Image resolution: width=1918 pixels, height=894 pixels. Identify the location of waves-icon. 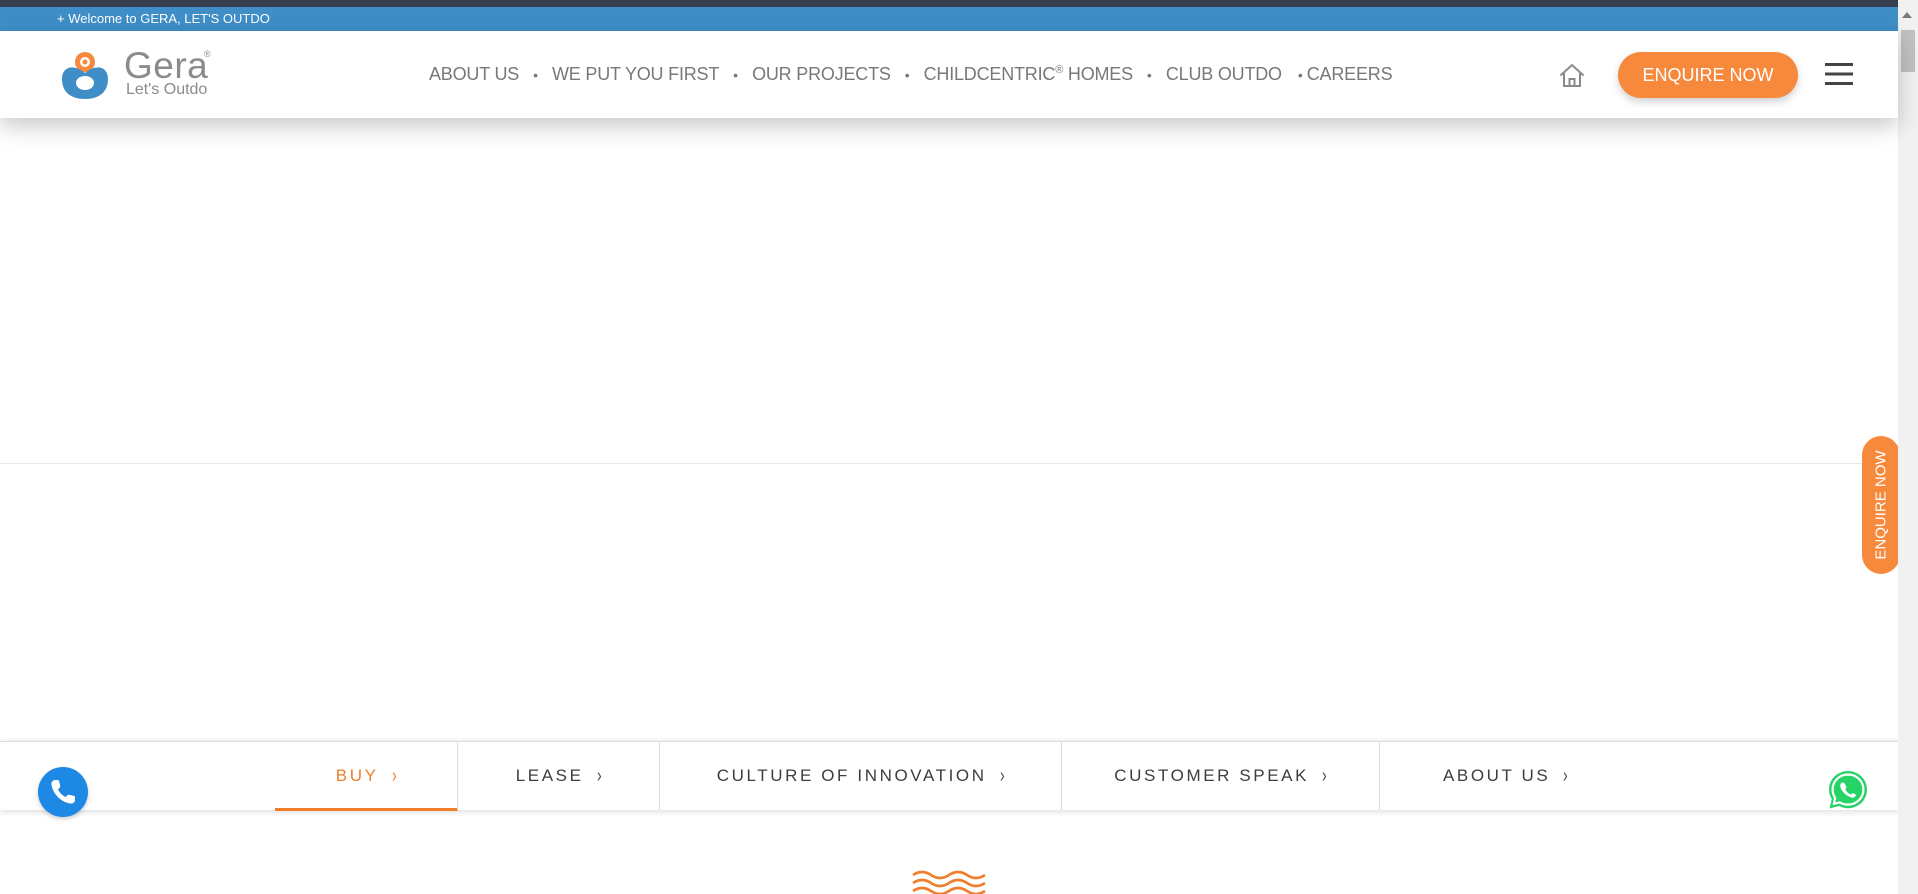
(949, 882).